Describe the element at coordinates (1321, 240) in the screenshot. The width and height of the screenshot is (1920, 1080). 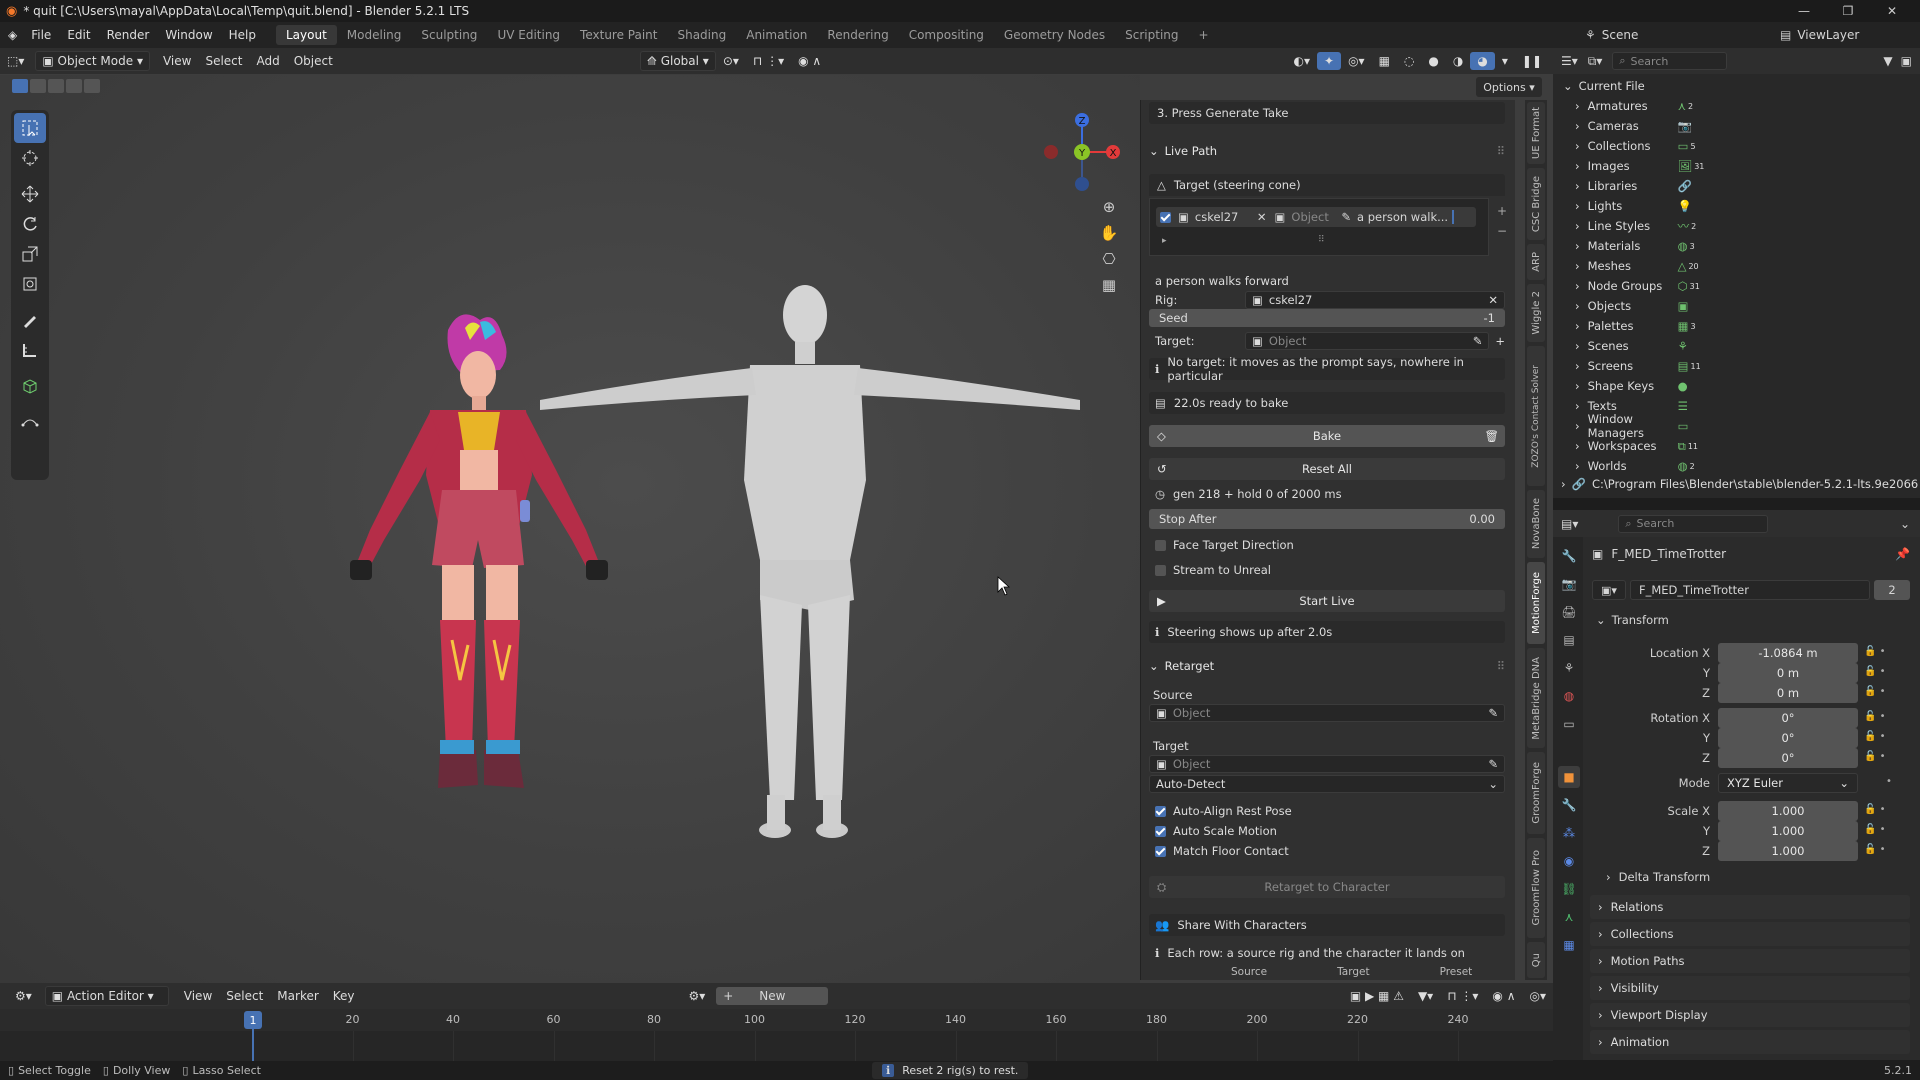
I see `resize-handle-icon: ⠿` at that location.